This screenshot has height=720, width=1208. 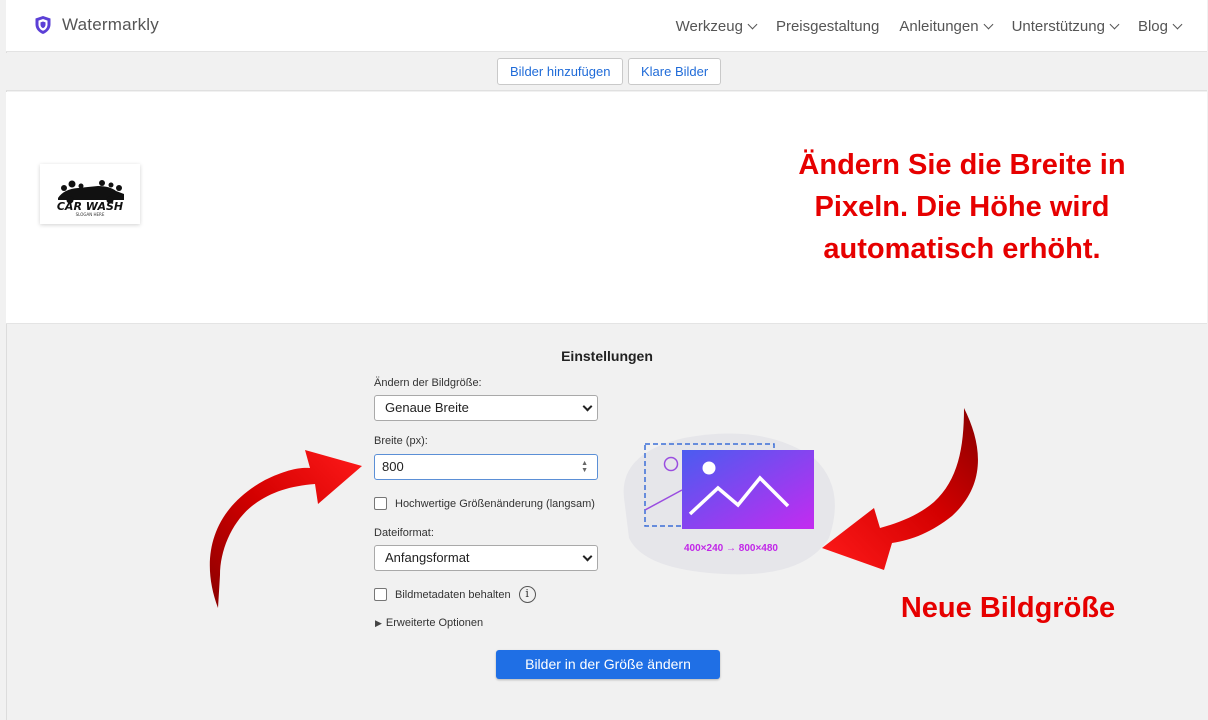 I want to click on red-arrow-left, so click(x=285, y=529).